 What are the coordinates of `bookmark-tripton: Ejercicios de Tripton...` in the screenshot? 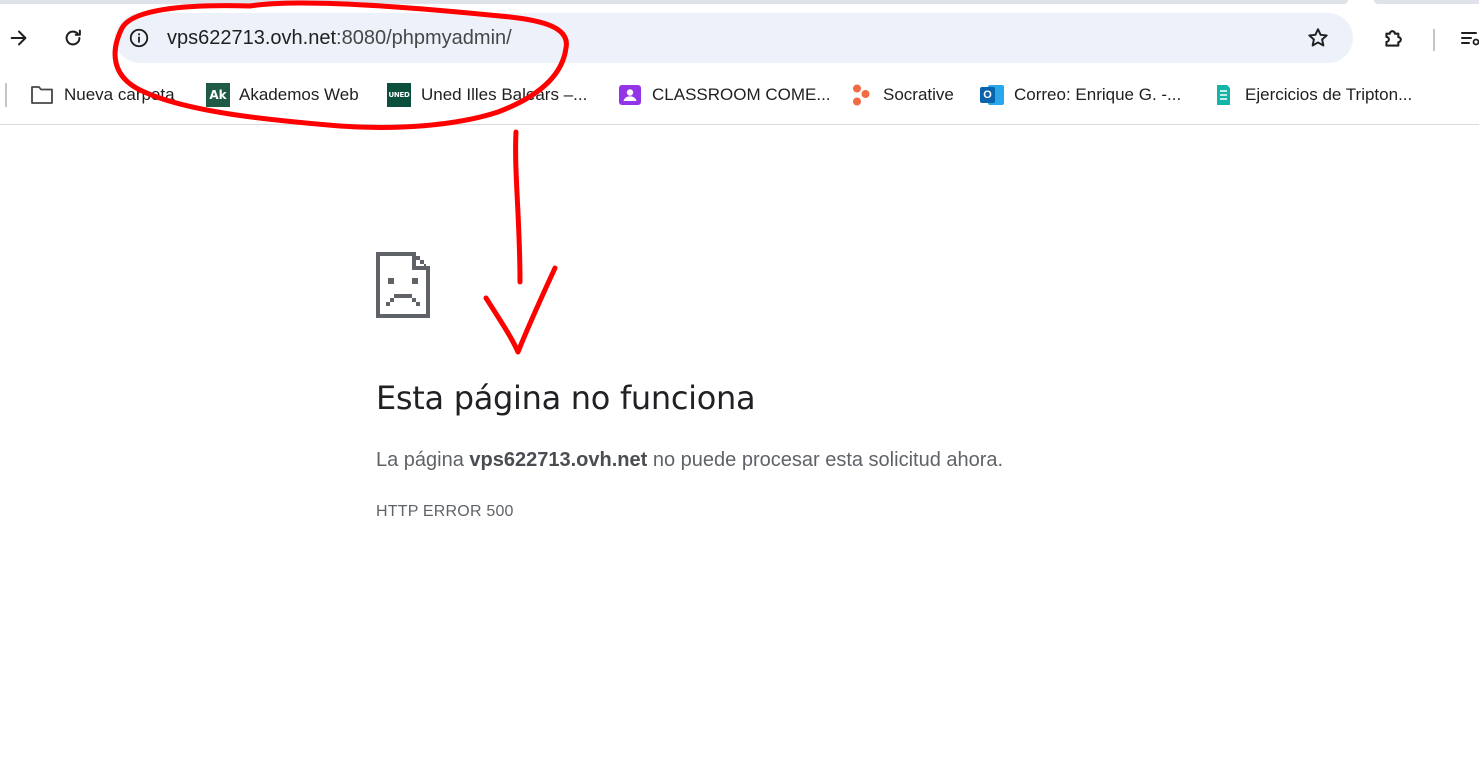 It's located at (1311, 95).